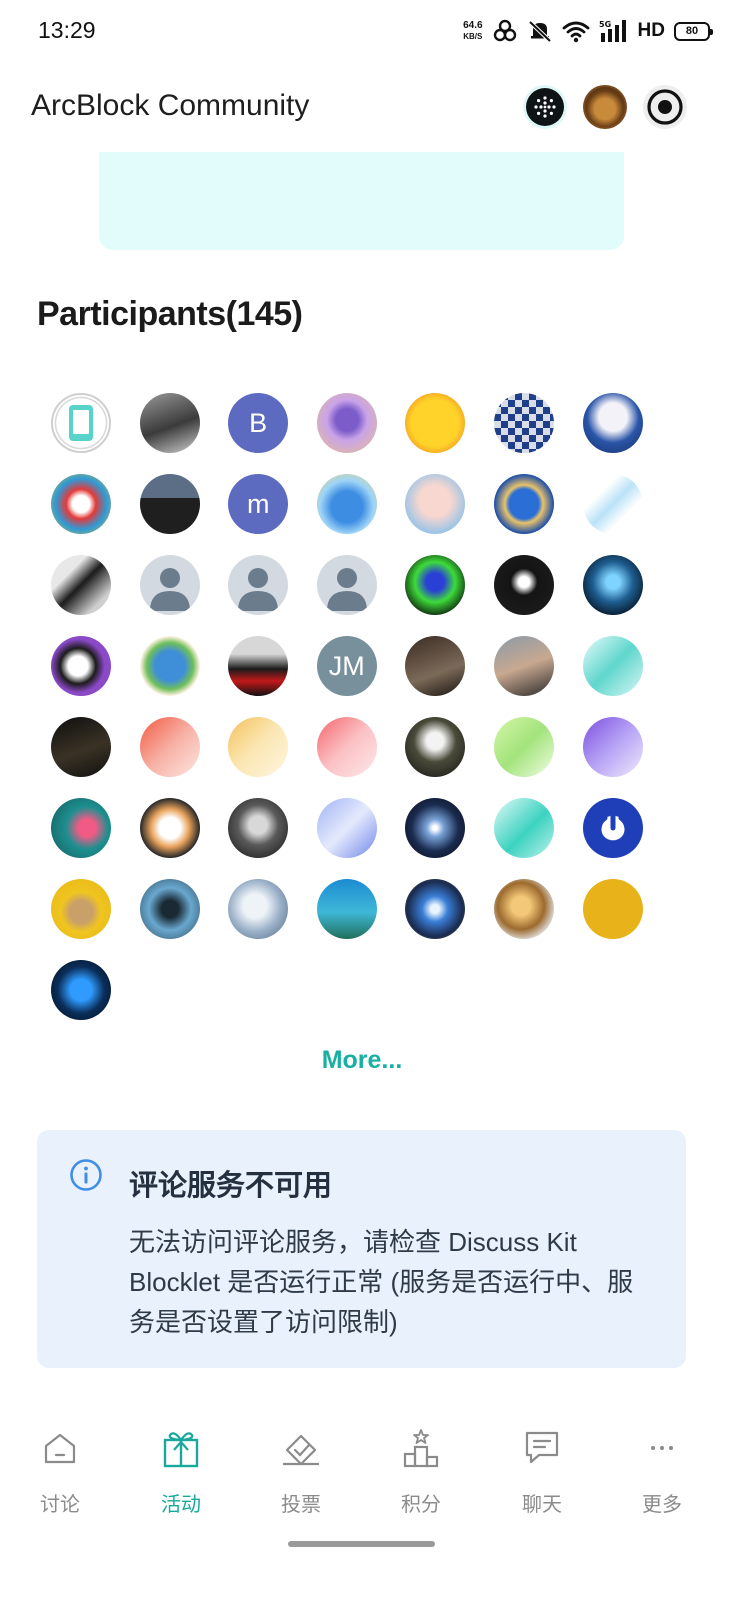 This screenshot has height=1600, width=738. I want to click on phone-icon, so click(81, 423).